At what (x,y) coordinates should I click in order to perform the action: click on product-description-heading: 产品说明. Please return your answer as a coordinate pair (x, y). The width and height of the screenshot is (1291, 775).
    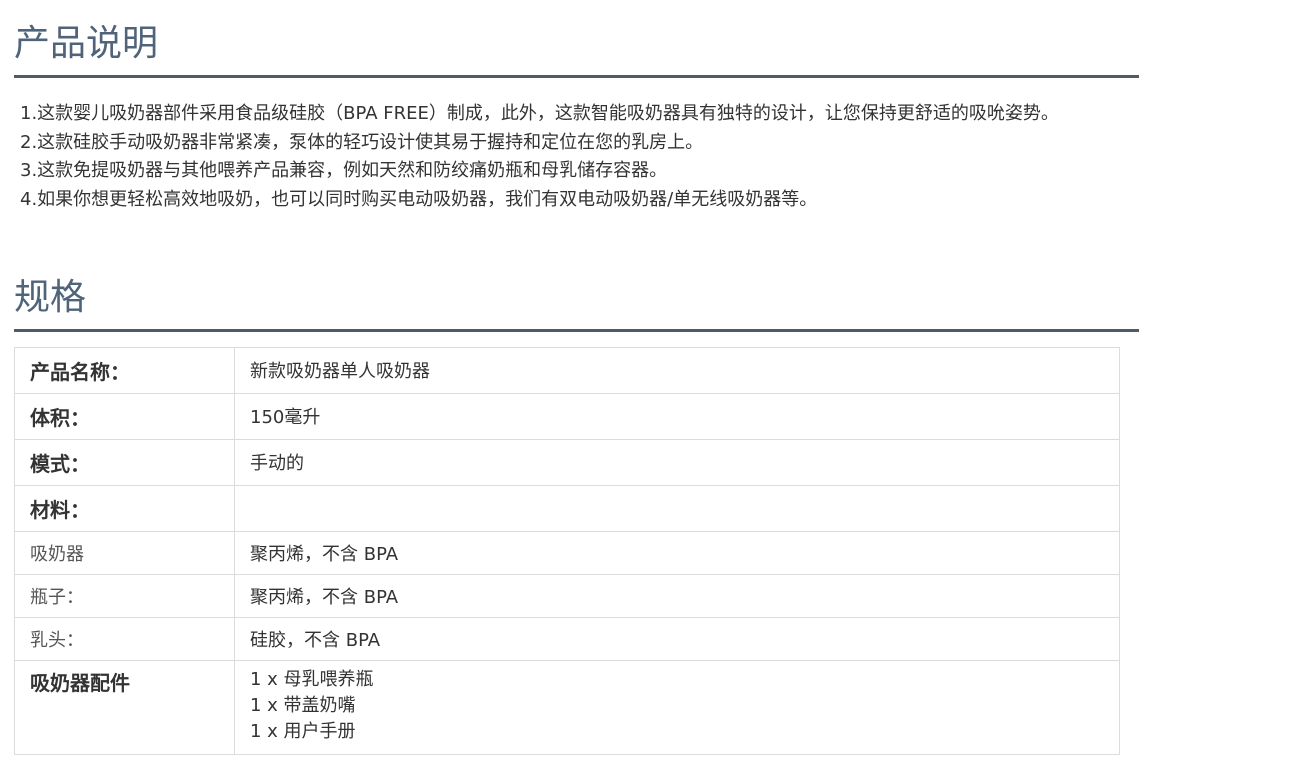
    Looking at the image, I should click on (576, 50).